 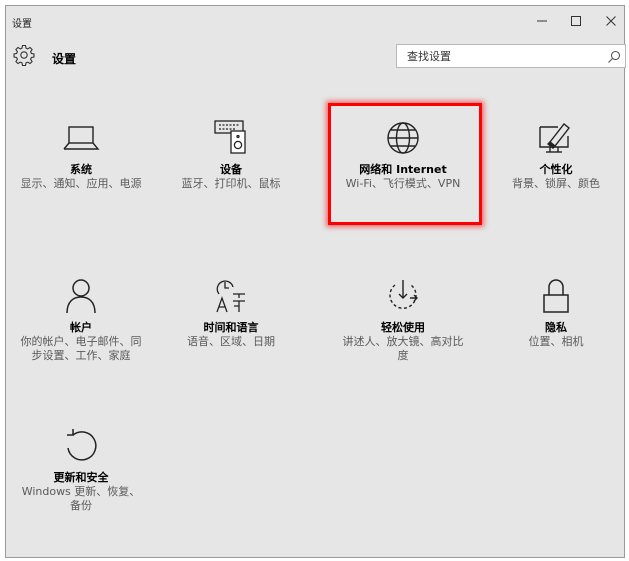 I want to click on settings-header: 设置, so click(x=316, y=56).